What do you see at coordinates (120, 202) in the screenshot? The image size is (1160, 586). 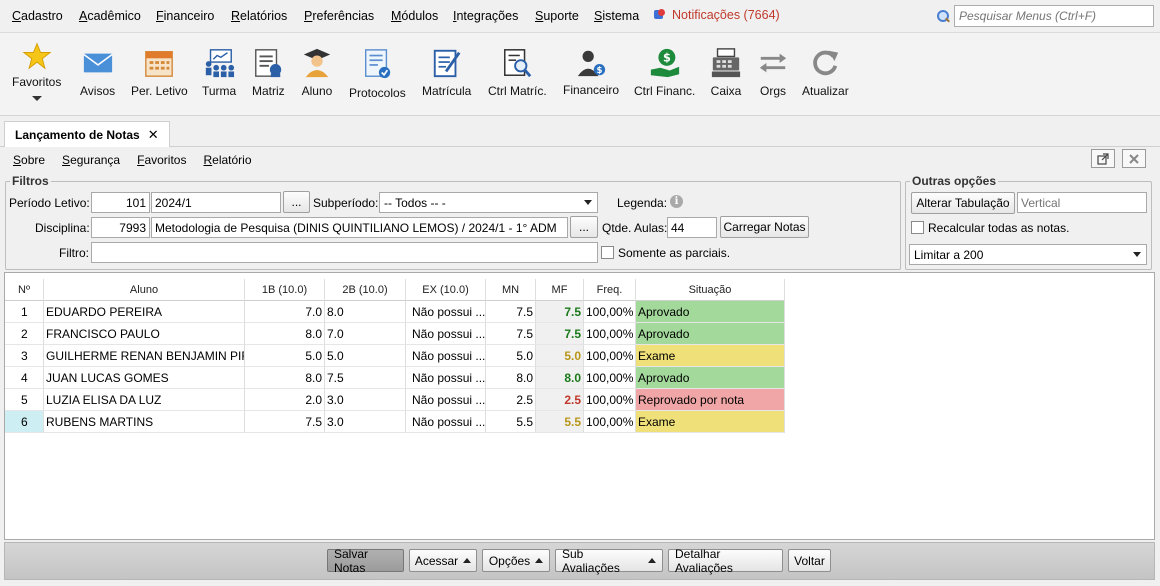 I see `periodo-code-field: 101` at bounding box center [120, 202].